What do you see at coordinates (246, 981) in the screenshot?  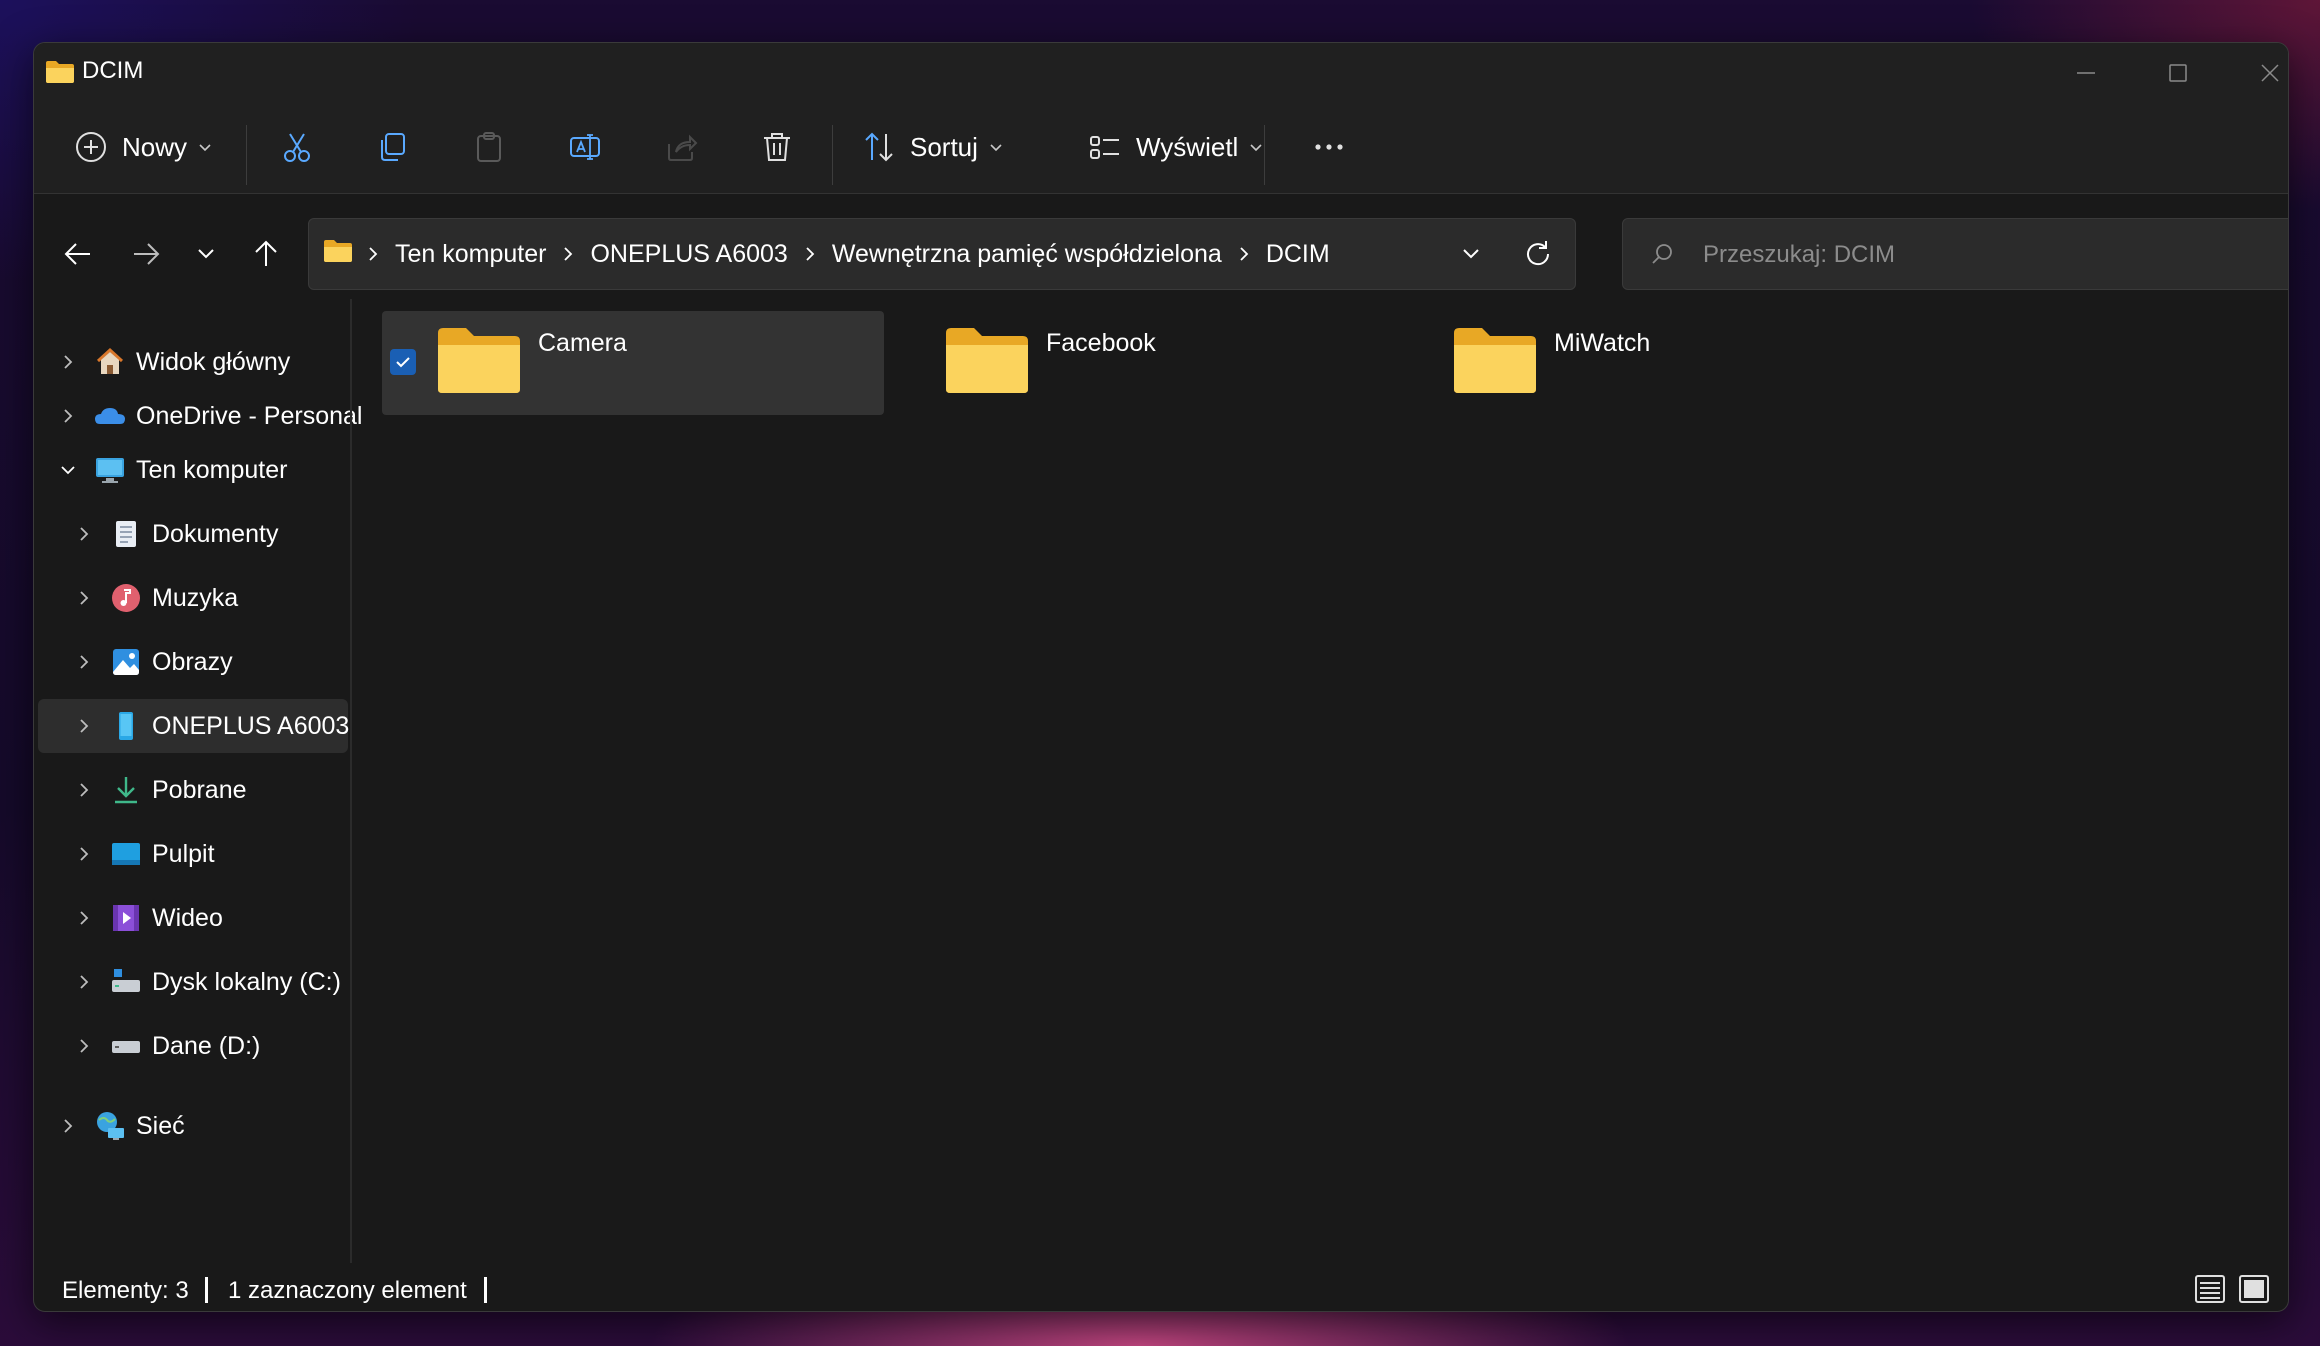 I see `sidebar-item-label: Dysk lokalny (C:)` at bounding box center [246, 981].